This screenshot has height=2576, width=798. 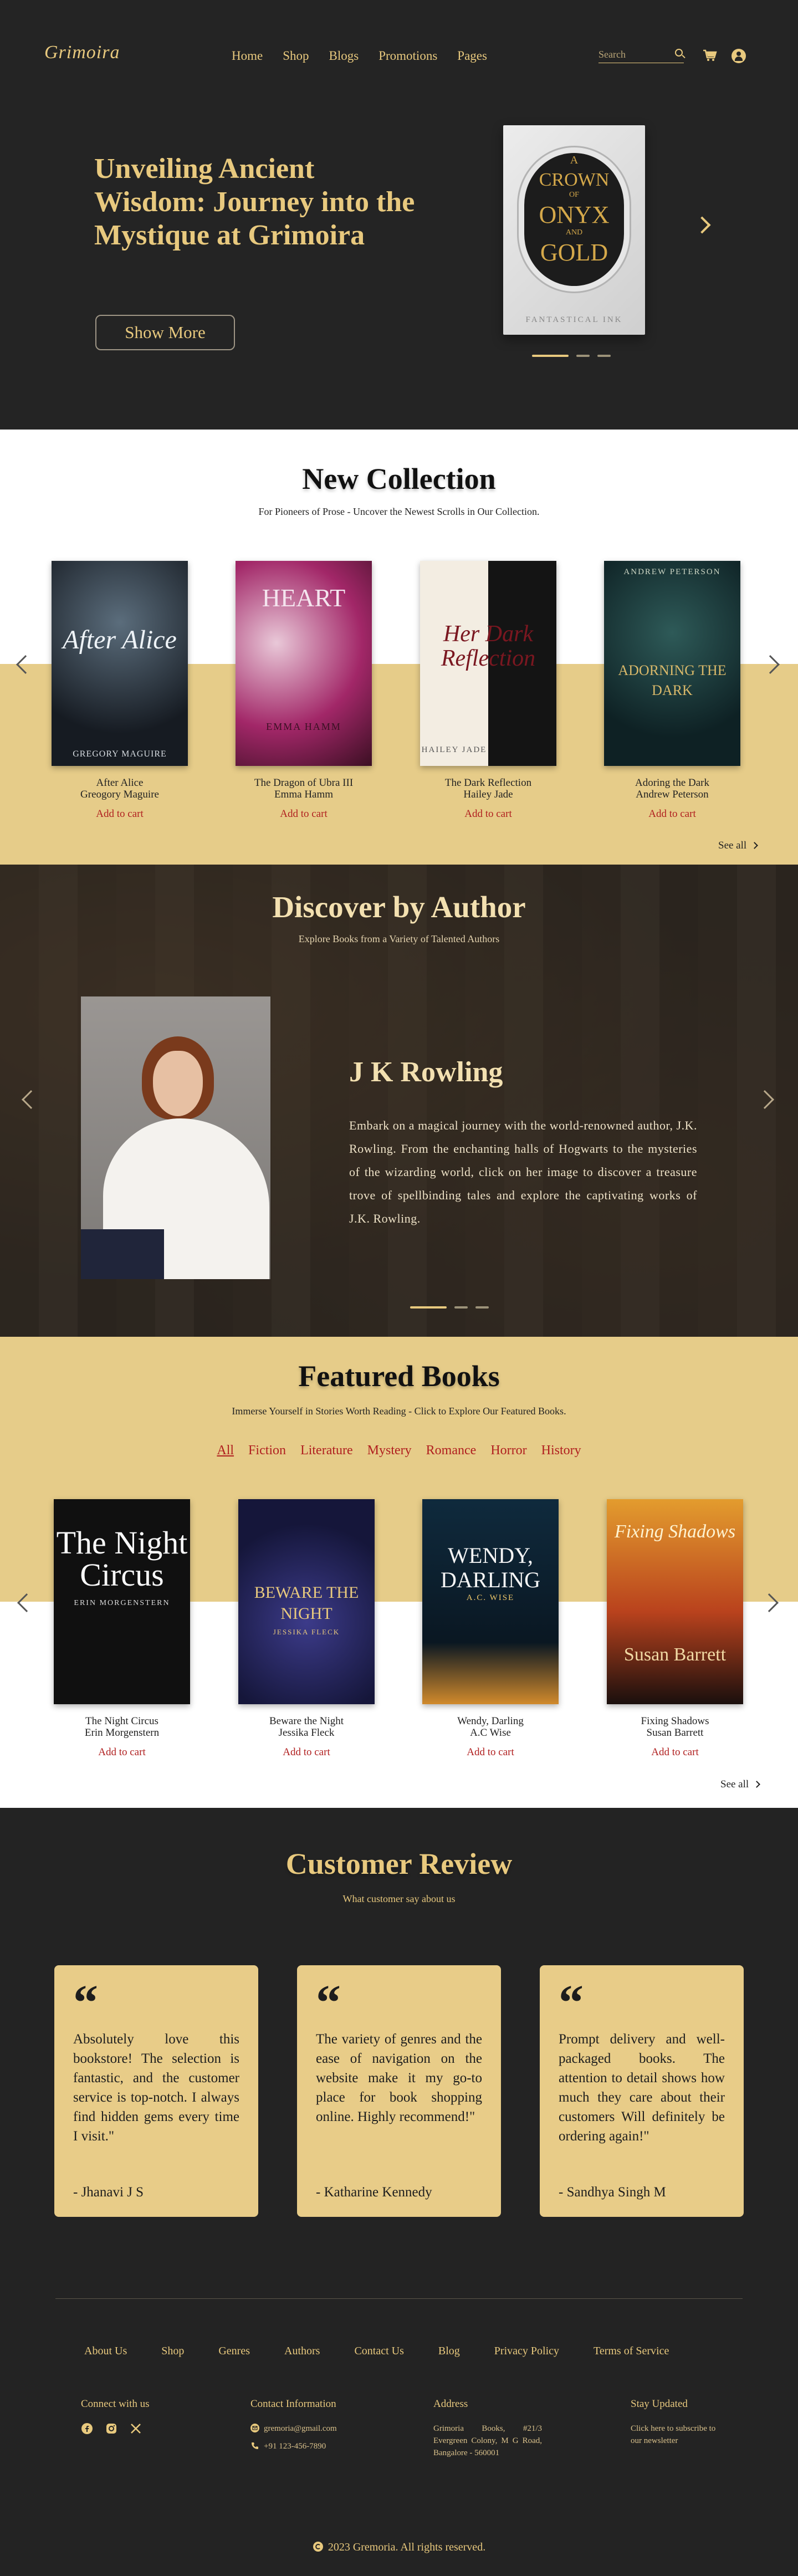 I want to click on book-cover: HEART EMMA HAMM, so click(x=304, y=664).